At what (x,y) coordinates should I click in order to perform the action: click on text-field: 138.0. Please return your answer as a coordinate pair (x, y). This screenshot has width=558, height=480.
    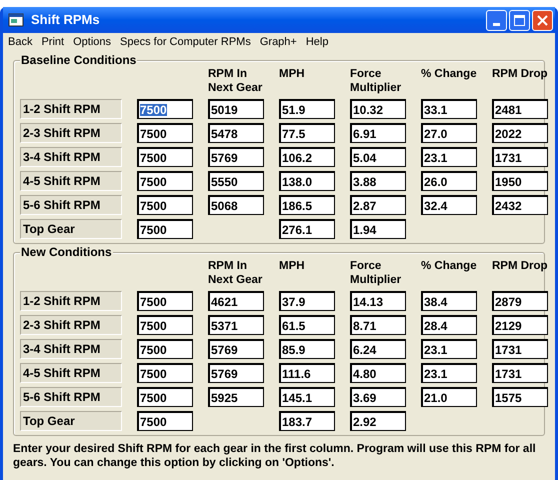
    Looking at the image, I should click on (307, 181).